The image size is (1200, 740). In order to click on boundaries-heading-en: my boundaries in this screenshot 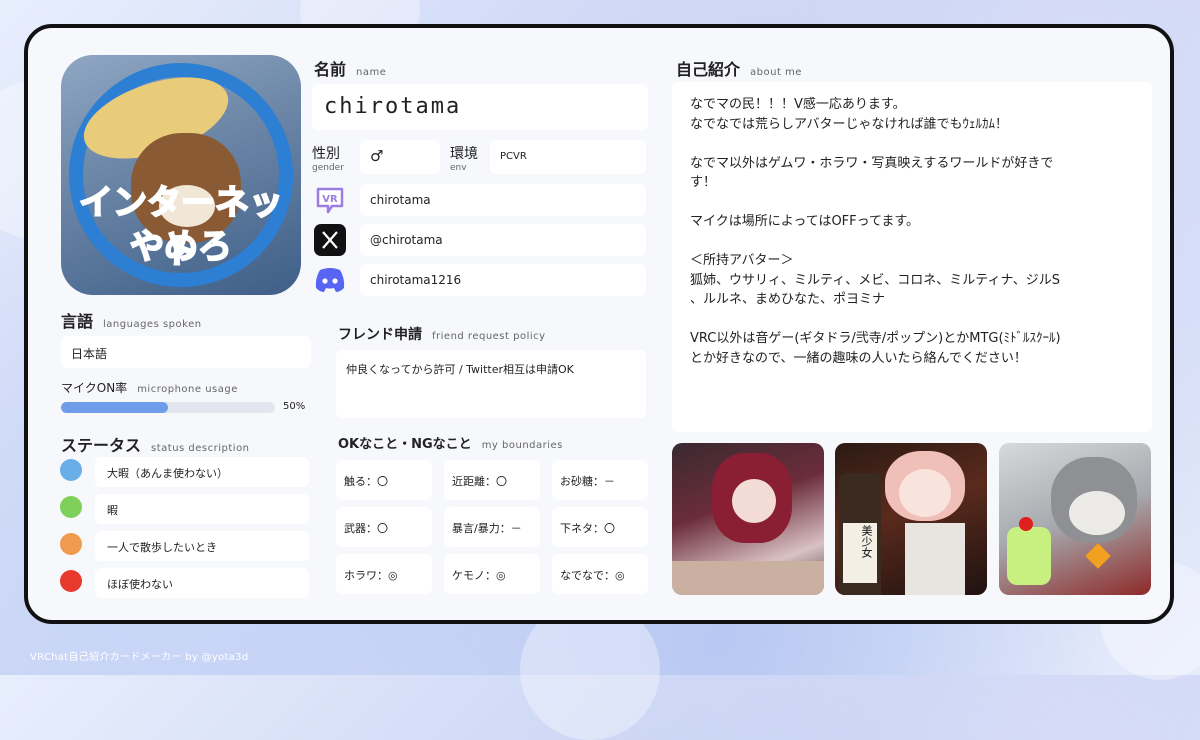, I will do `click(522, 445)`.